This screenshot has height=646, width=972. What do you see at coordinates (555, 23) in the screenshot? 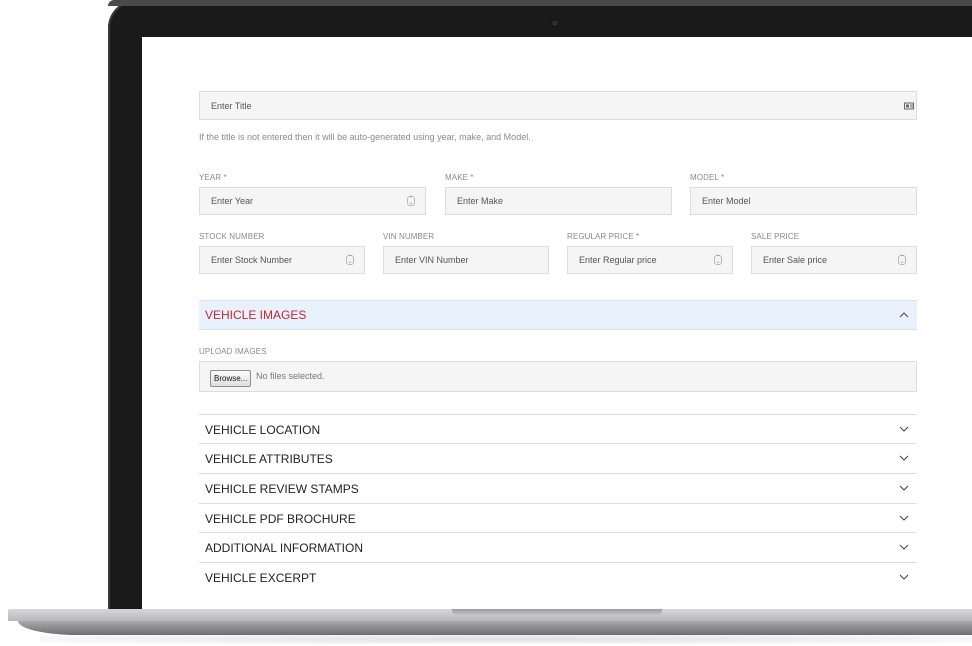
I see `camera-icon` at bounding box center [555, 23].